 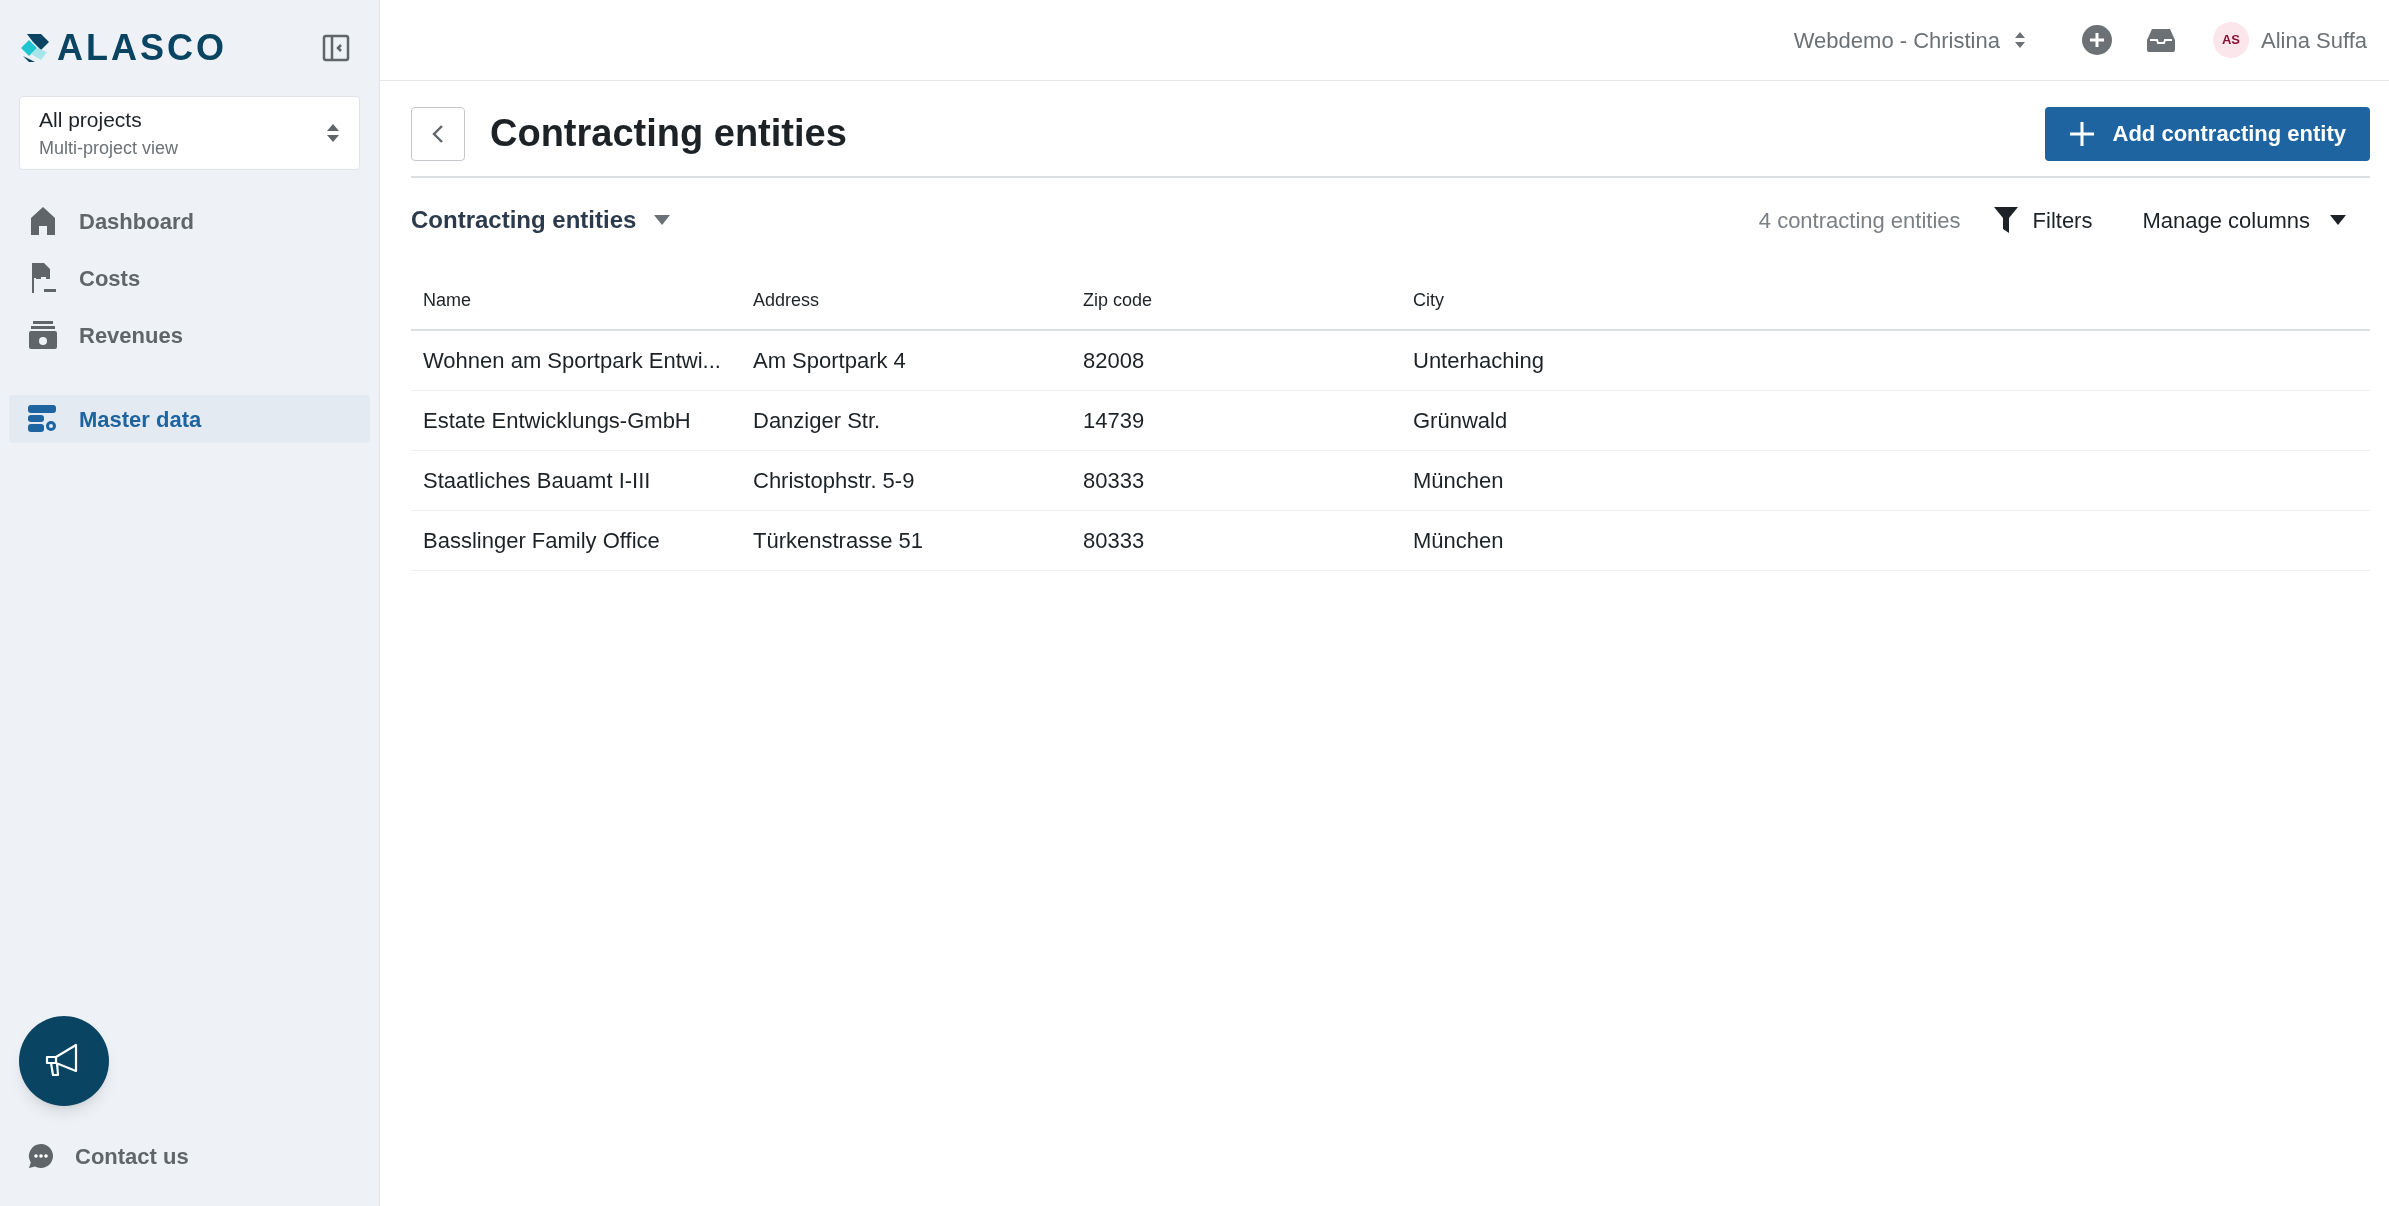 I want to click on manage-columns-button: Manage columns, so click(x=2244, y=220).